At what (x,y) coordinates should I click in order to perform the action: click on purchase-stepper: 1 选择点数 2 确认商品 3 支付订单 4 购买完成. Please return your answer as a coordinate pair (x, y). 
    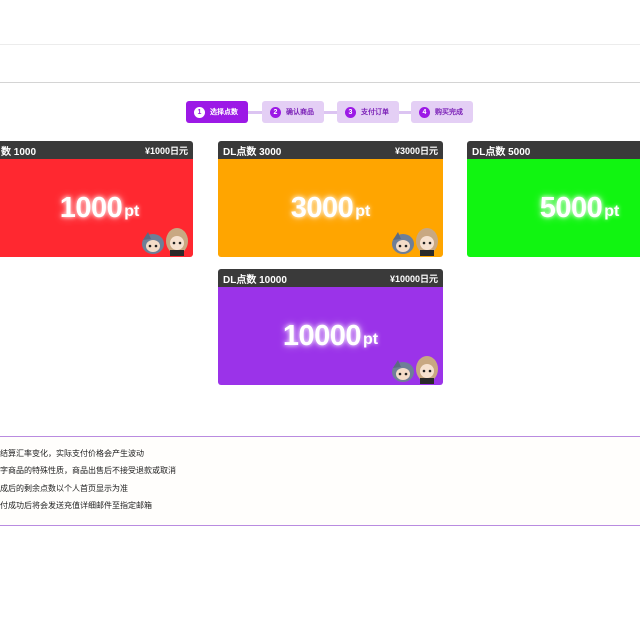
    Looking at the image, I should click on (329, 112).